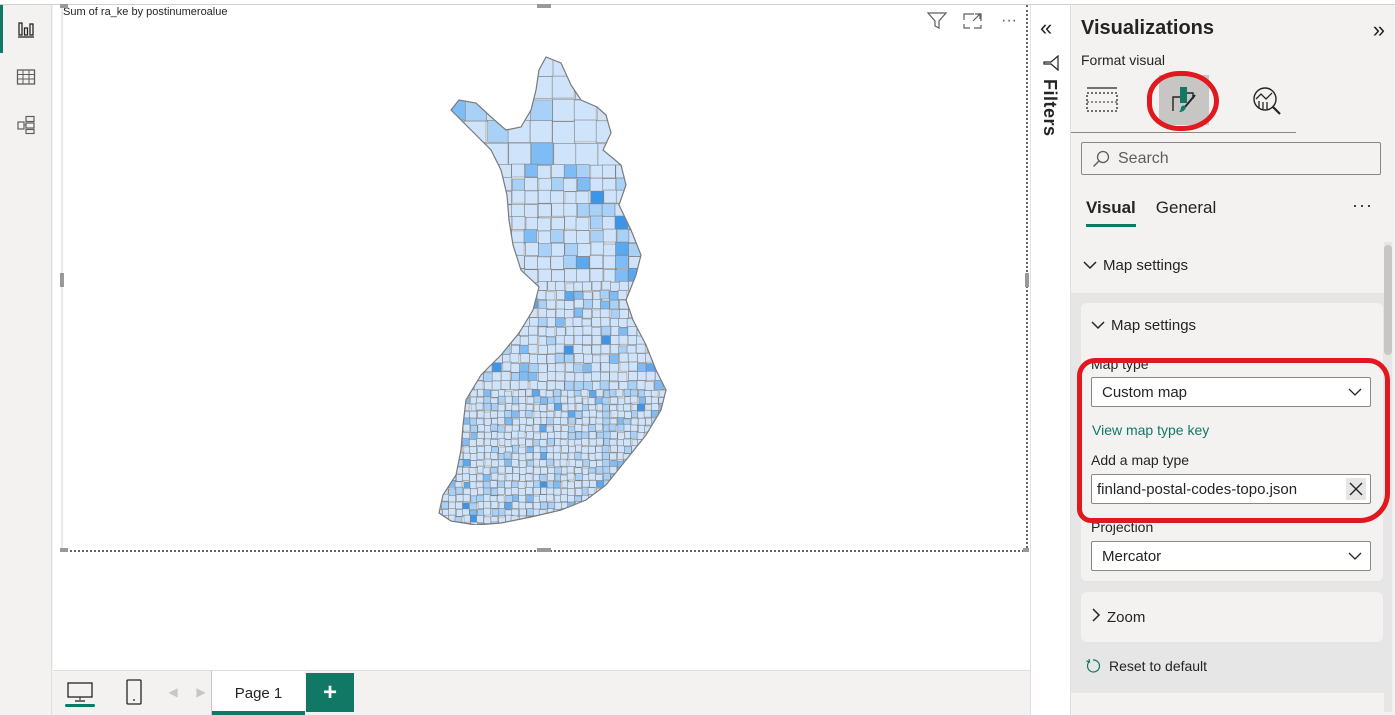 The image size is (1395, 715). Describe the element at coordinates (1379, 30) in the screenshot. I see `collapse-visualizations-button: »` at that location.